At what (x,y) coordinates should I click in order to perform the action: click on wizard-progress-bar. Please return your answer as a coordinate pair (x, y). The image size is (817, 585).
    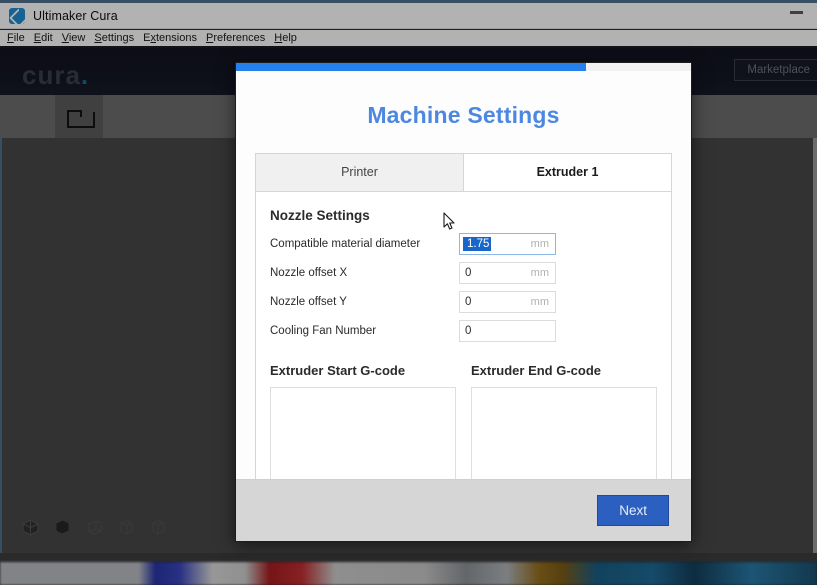
    Looking at the image, I should click on (463, 67).